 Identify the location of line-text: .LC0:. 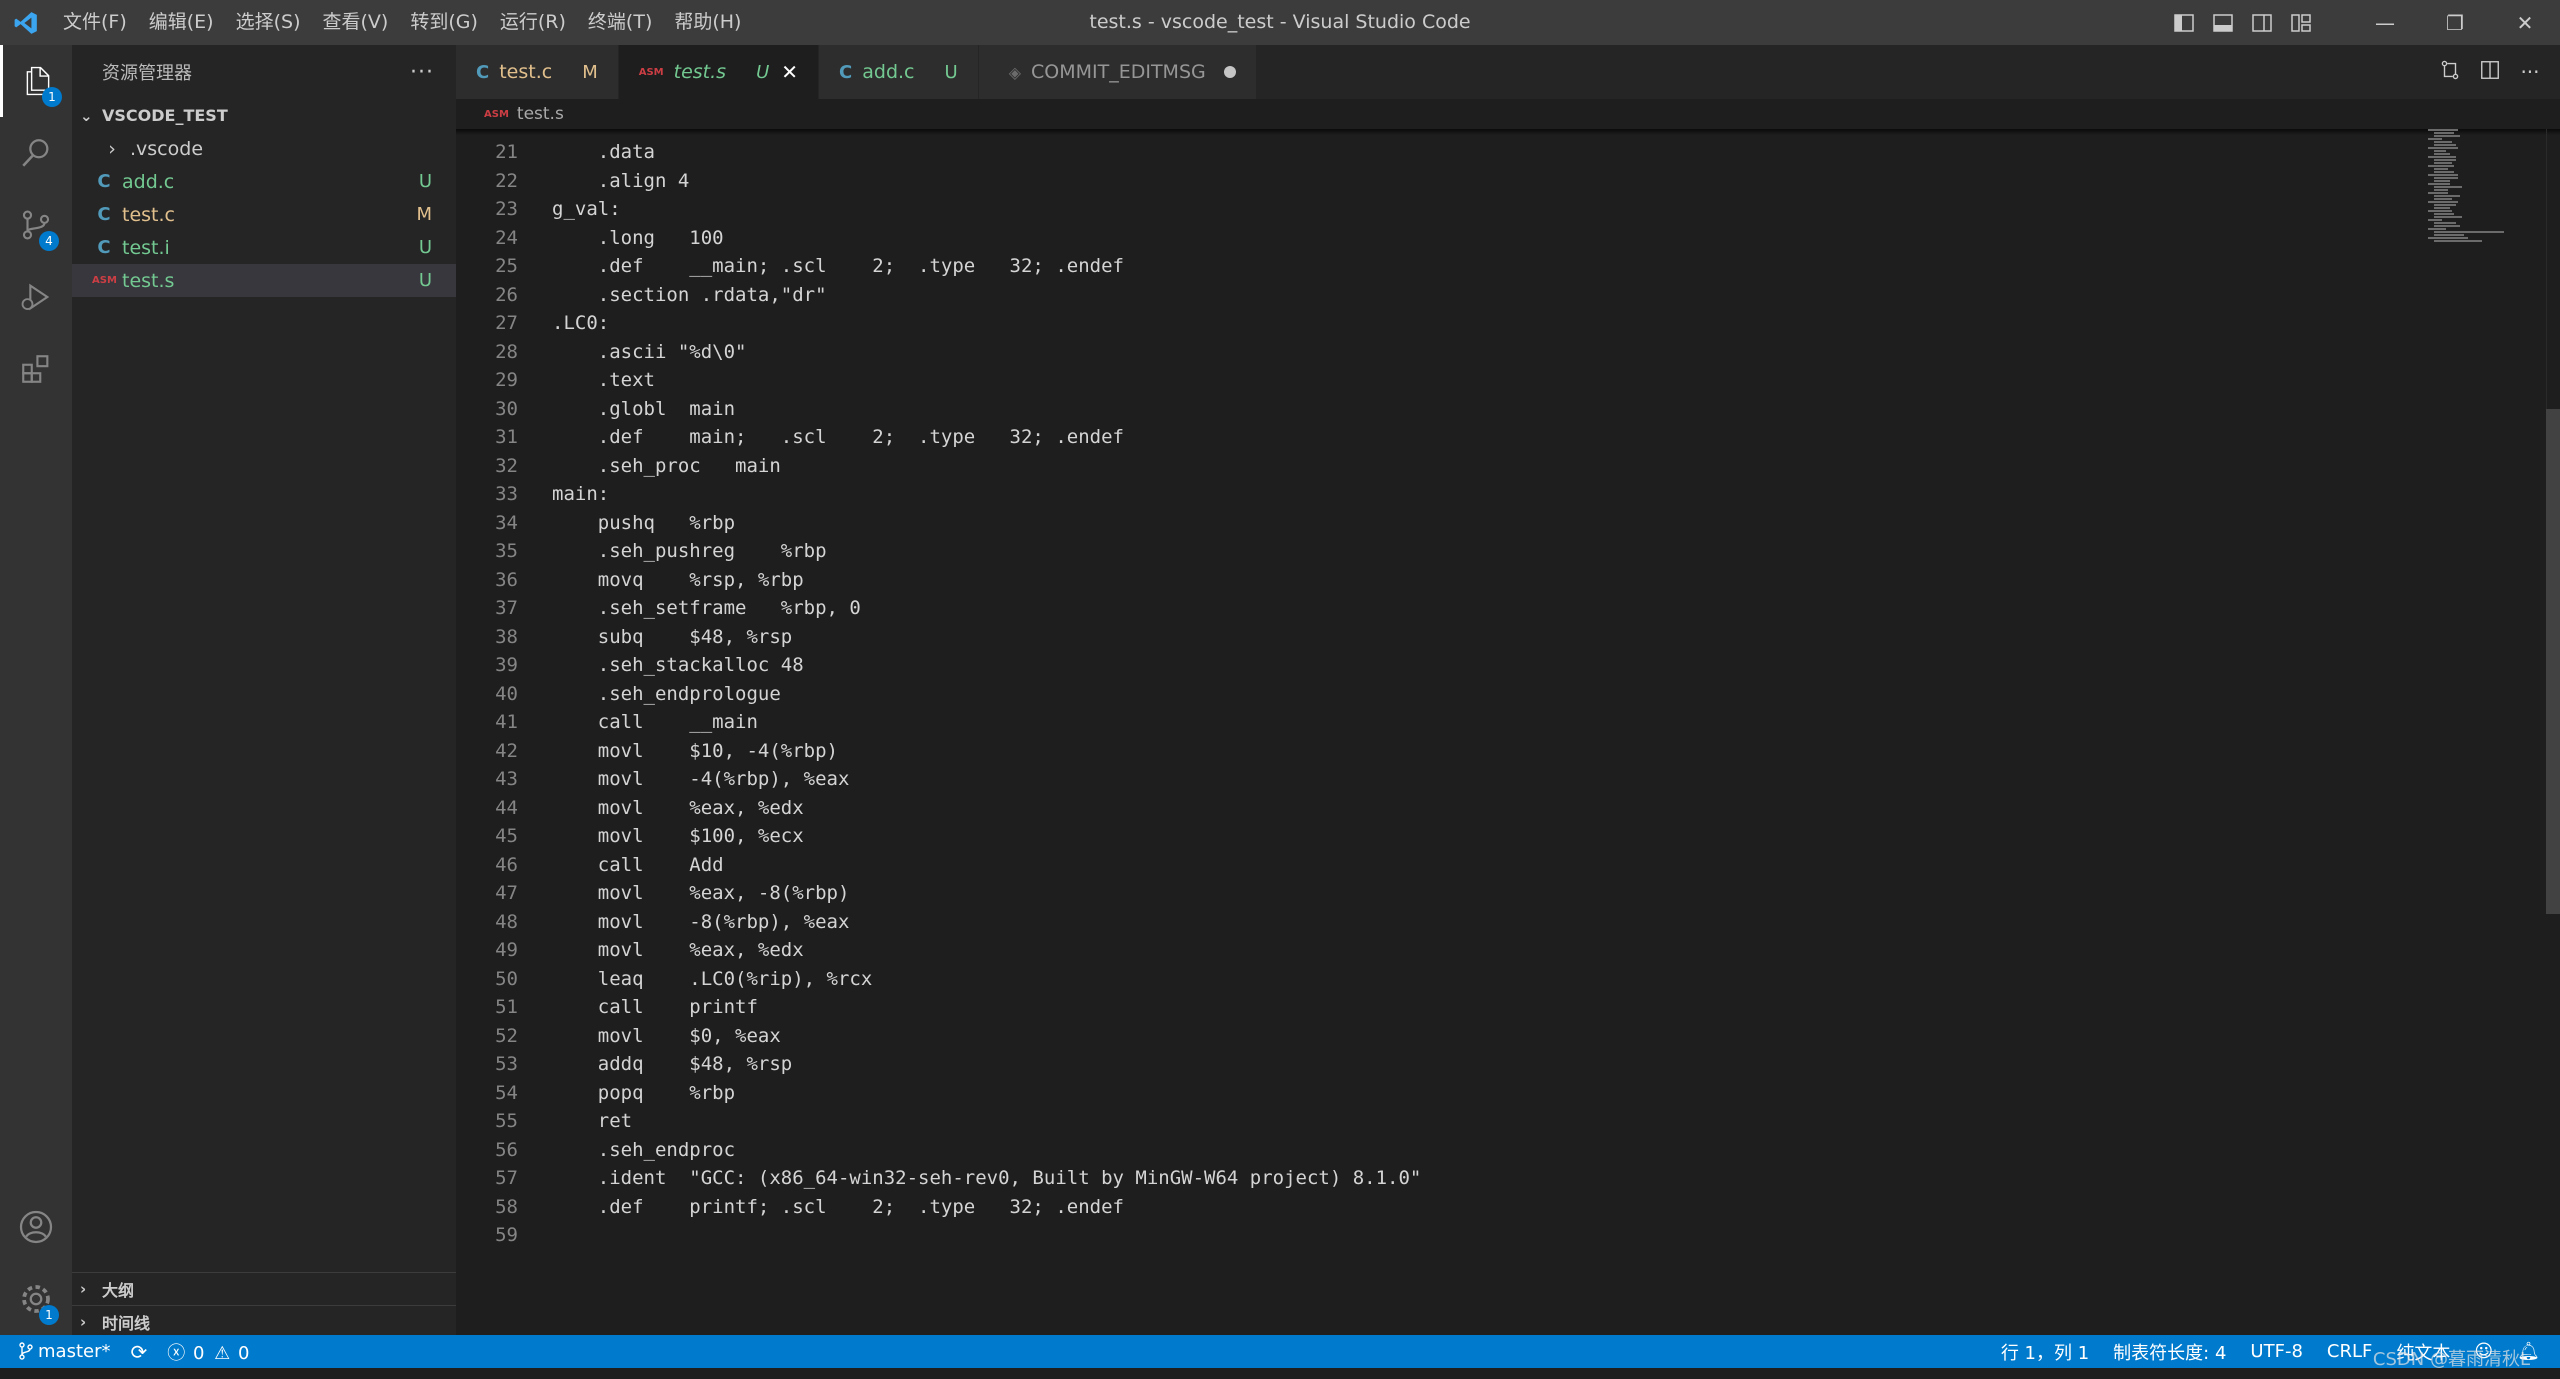
(581, 323).